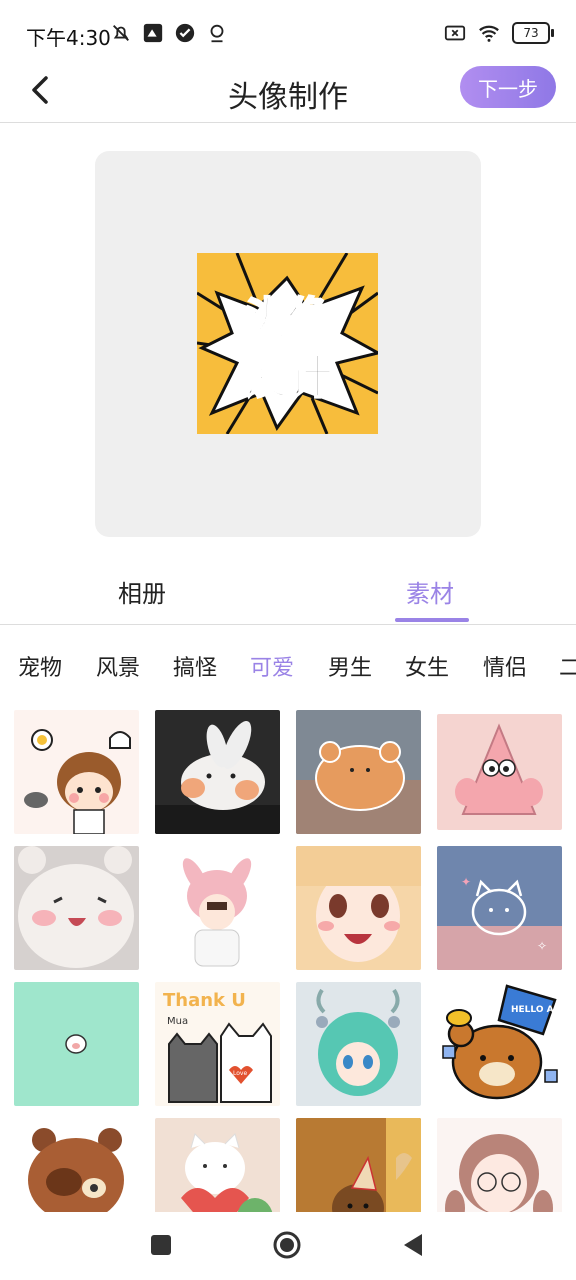 This screenshot has height=1280, width=576. What do you see at coordinates (413, 1245) in the screenshot?
I see `back-nav-icon` at bounding box center [413, 1245].